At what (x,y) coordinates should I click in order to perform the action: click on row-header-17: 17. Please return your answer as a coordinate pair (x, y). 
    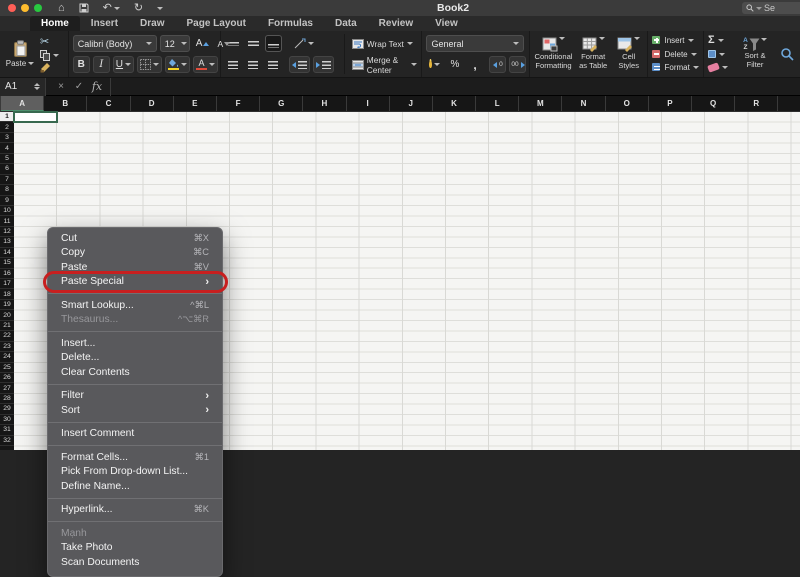
    Looking at the image, I should click on (7, 284).